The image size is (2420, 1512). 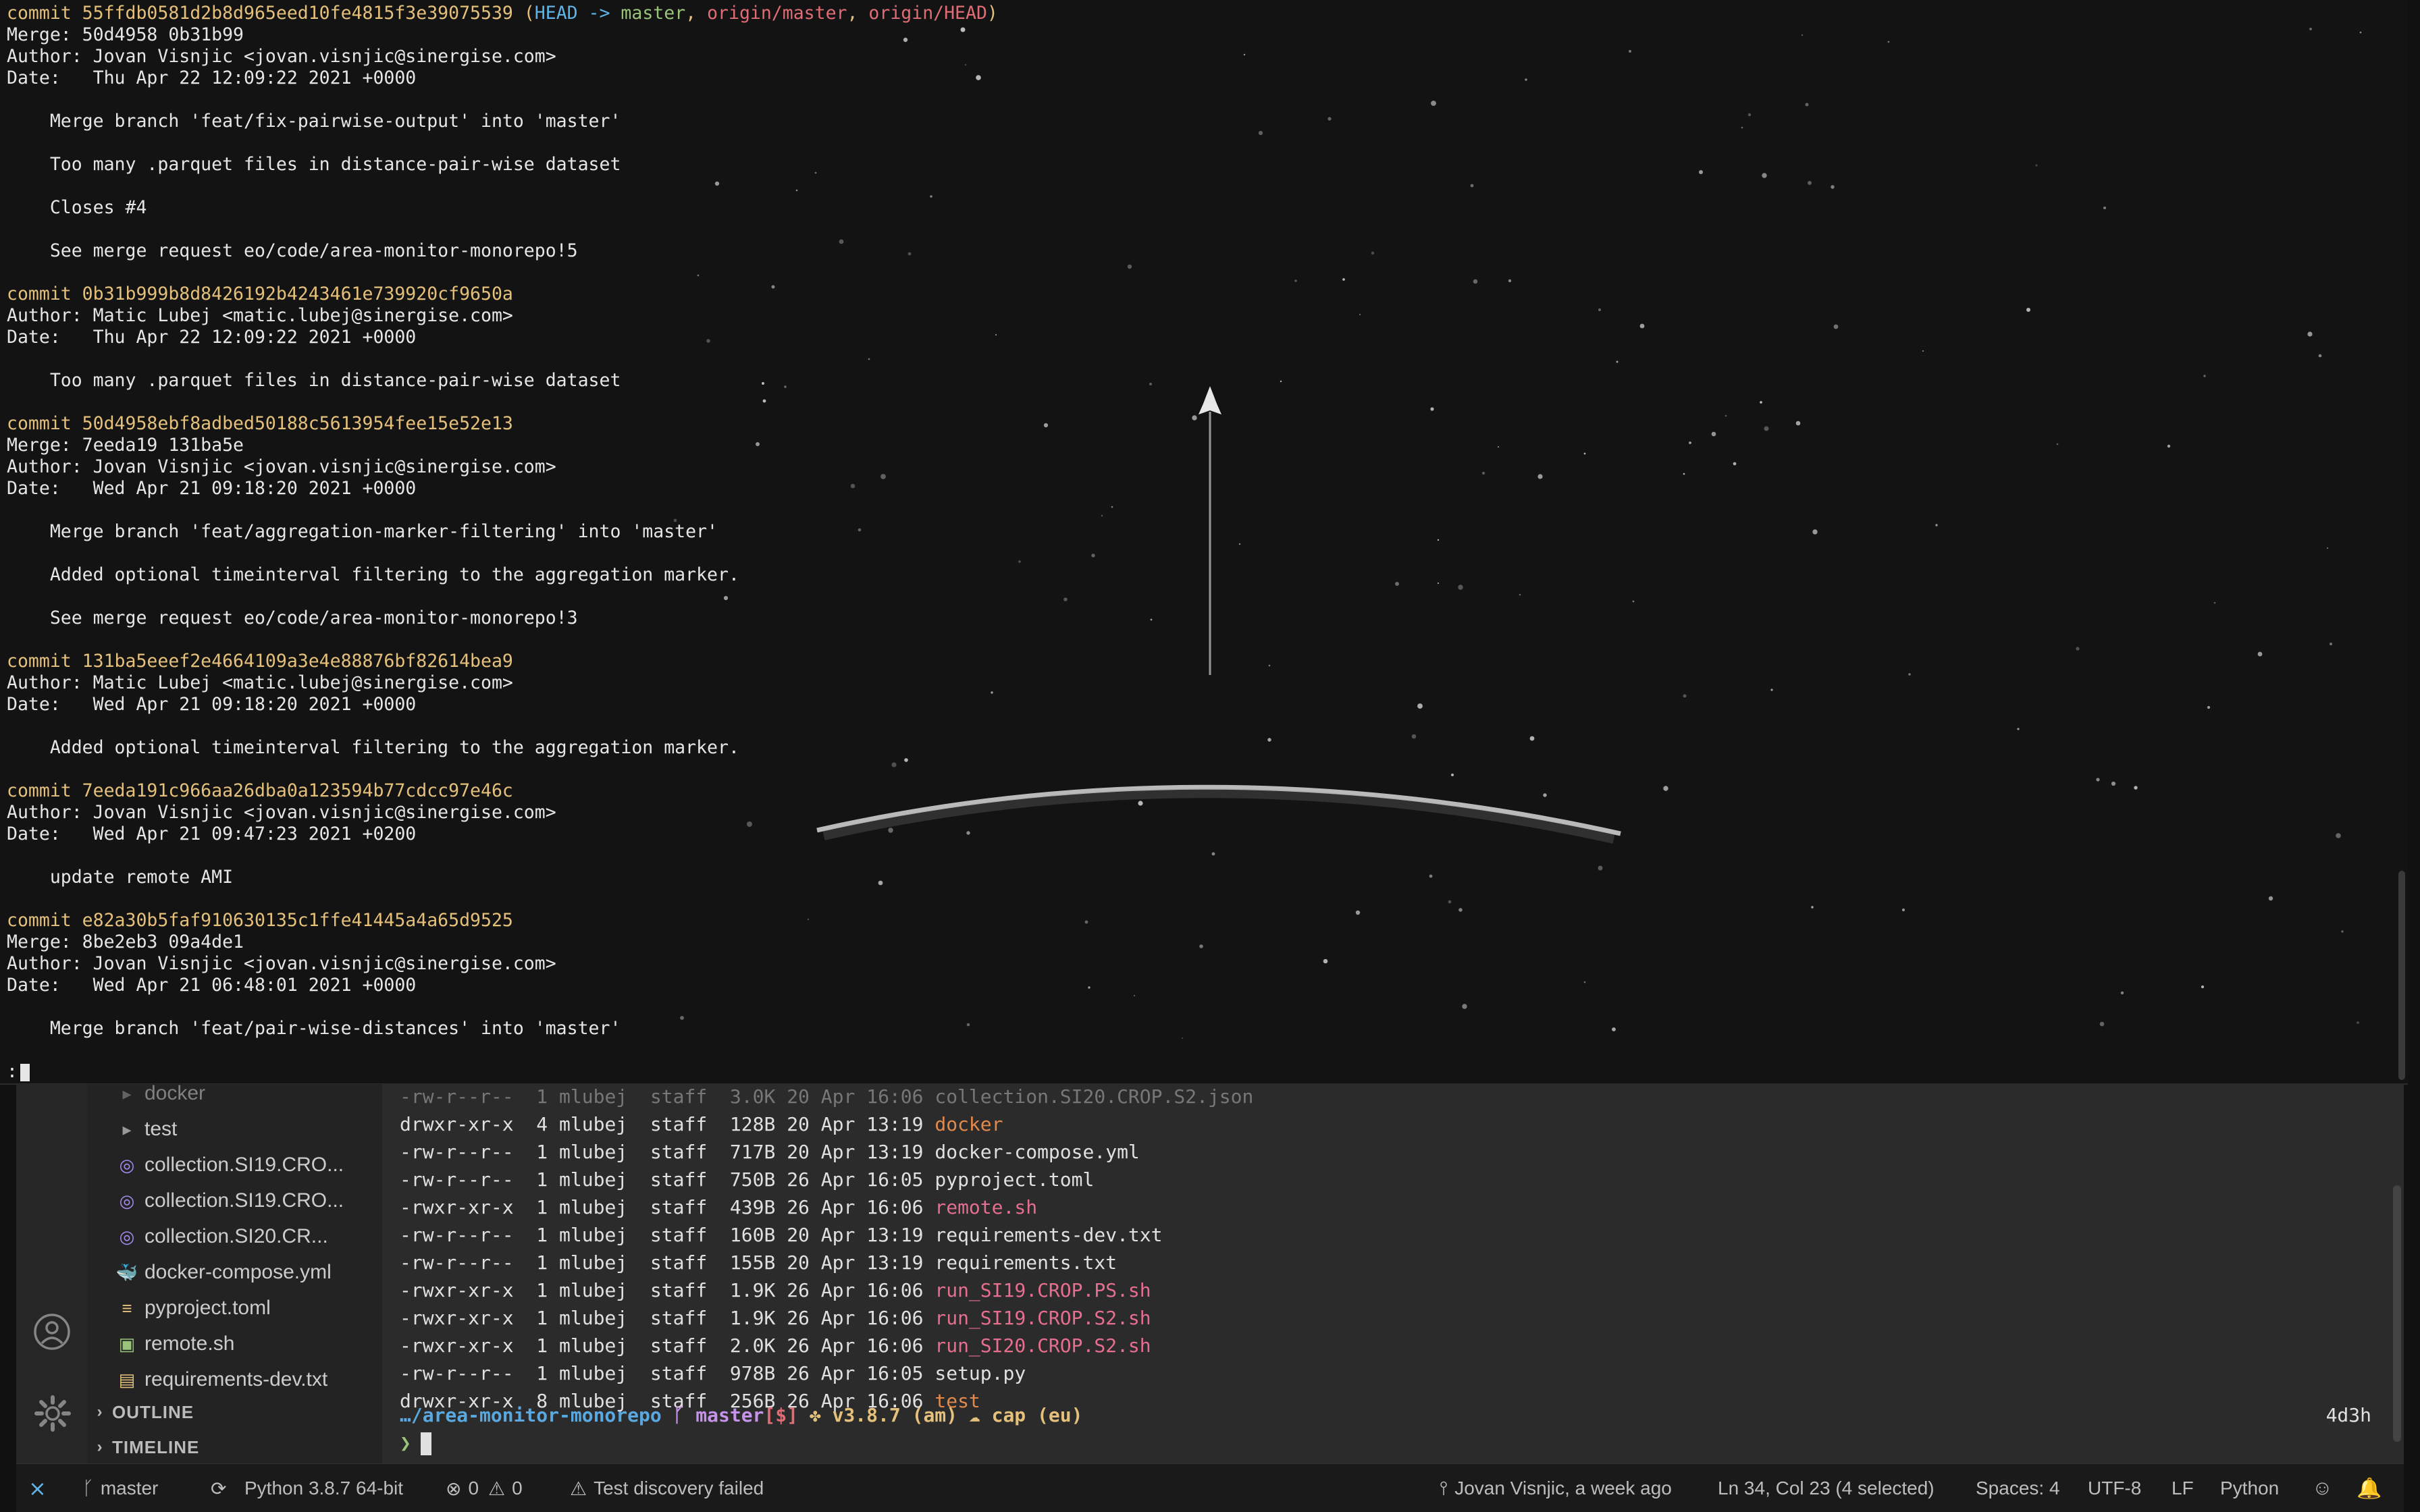 What do you see at coordinates (542, 1124) in the screenshot?
I see `ls-links: 4` at bounding box center [542, 1124].